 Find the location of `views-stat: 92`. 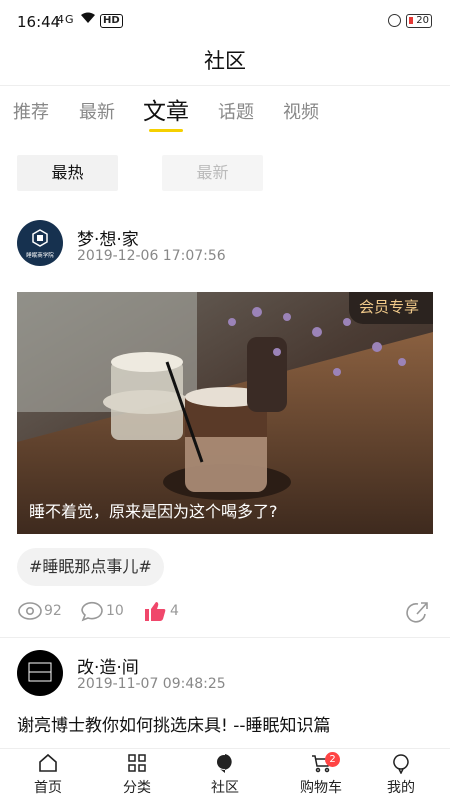

views-stat: 92 is located at coordinates (39, 611).